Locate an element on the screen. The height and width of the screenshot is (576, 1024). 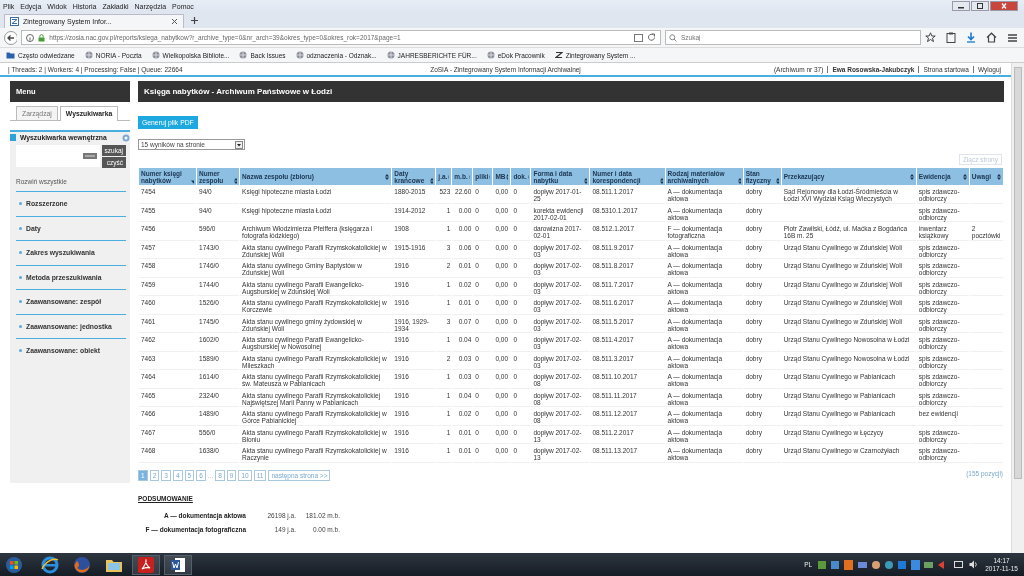
page-title: Księga nabytków - Archiwum Państwowe w Łodzi is located at coordinates (571, 91).